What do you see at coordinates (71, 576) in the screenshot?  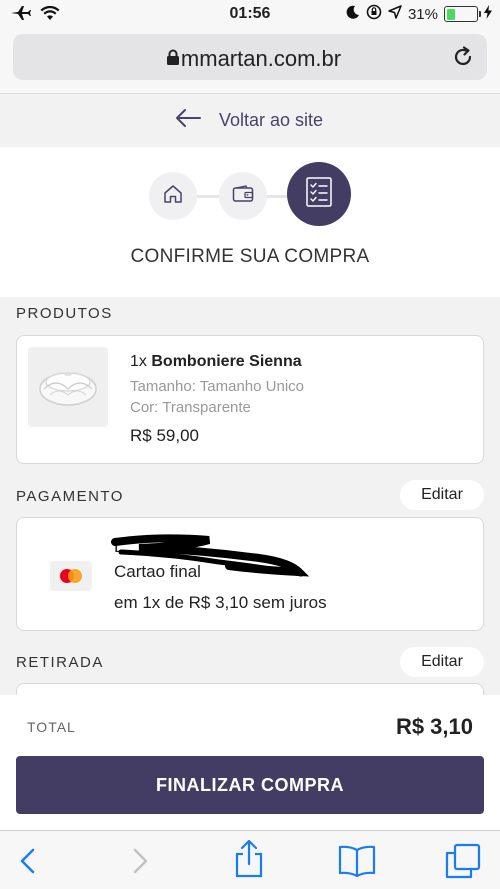 I see `mastercard-icon` at bounding box center [71, 576].